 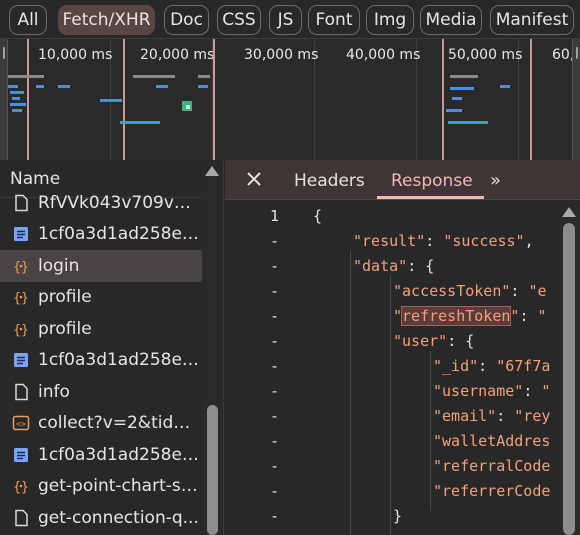 I want to click on detail-tabs: Headers Response », so click(x=402, y=180).